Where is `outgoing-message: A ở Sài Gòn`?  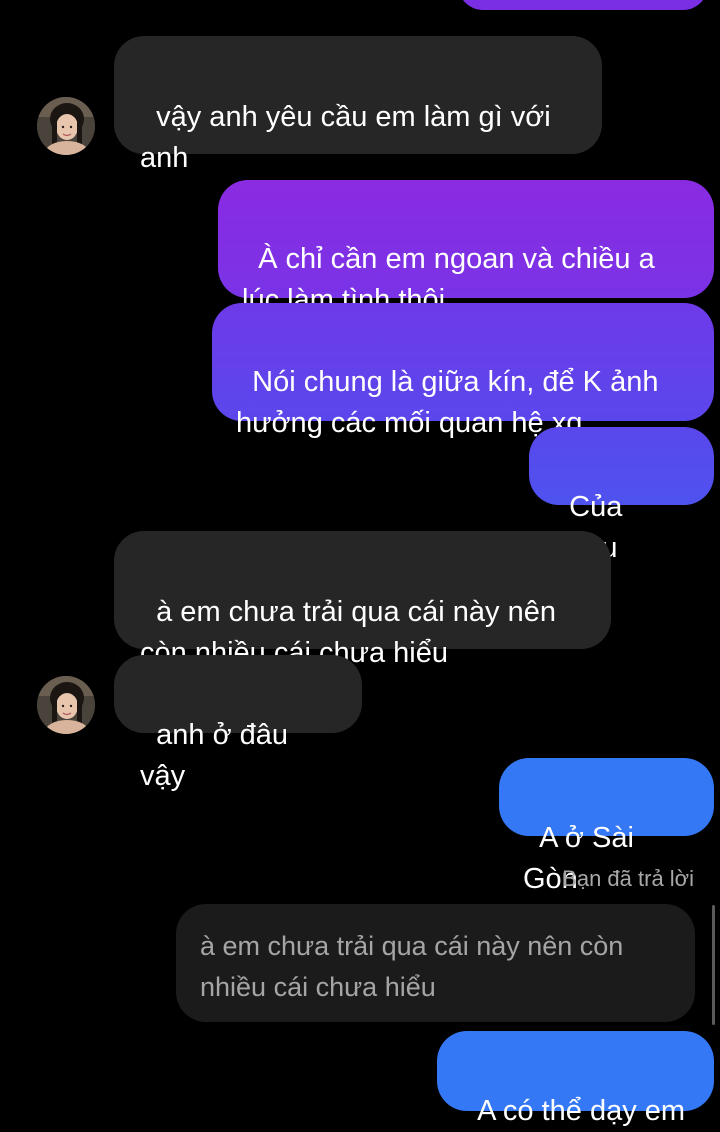 outgoing-message: A ở Sài Gòn is located at coordinates (606, 826).